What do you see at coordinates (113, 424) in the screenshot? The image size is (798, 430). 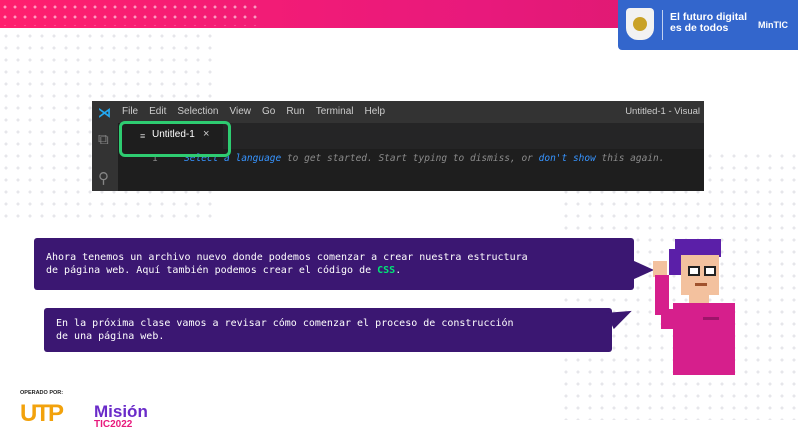 I see `mision-tic-logo: TIC2022` at bounding box center [113, 424].